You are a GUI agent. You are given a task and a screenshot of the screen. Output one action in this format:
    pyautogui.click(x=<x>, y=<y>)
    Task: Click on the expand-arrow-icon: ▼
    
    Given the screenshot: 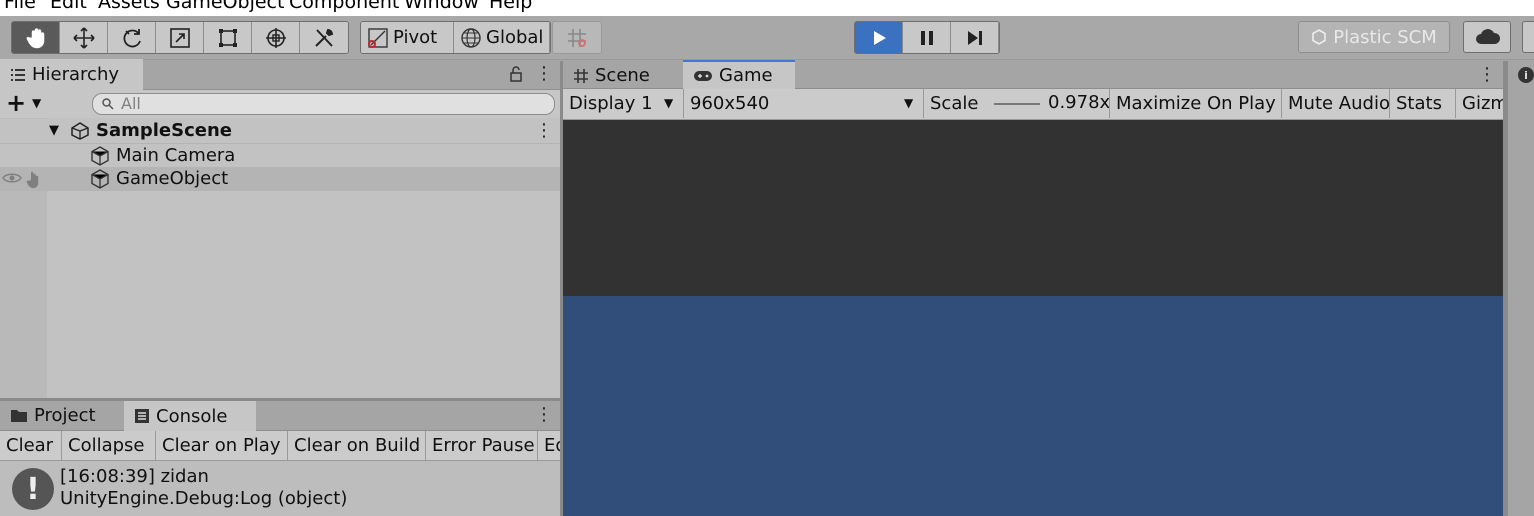 What is the action you would take?
    pyautogui.click(x=54, y=130)
    